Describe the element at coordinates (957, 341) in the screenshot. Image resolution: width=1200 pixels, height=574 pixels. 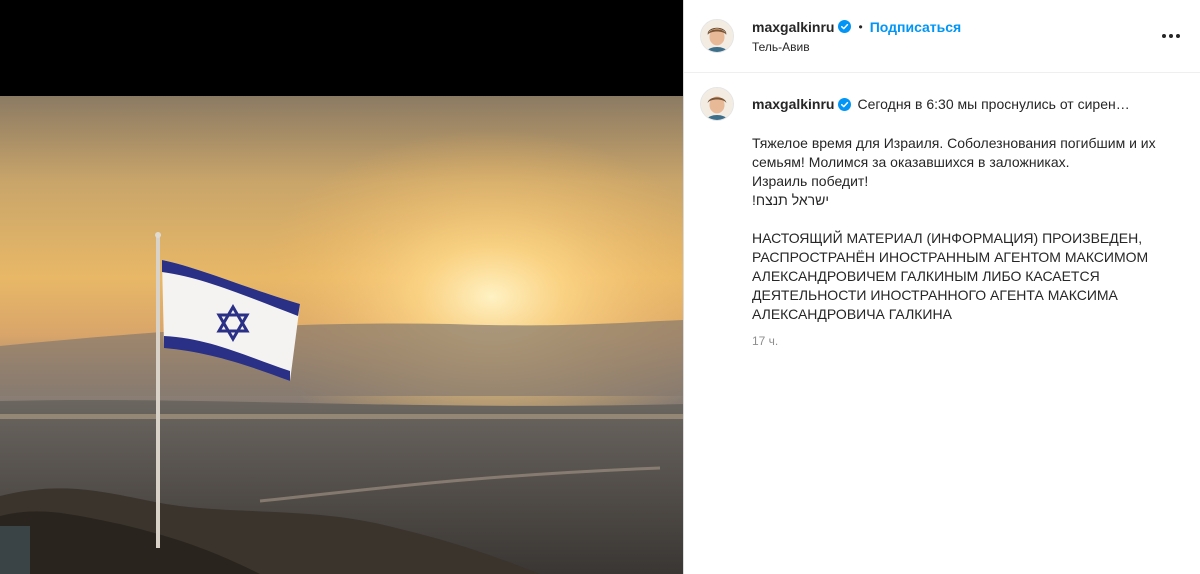
I see `post-timestamp: 17 ч.` at that location.